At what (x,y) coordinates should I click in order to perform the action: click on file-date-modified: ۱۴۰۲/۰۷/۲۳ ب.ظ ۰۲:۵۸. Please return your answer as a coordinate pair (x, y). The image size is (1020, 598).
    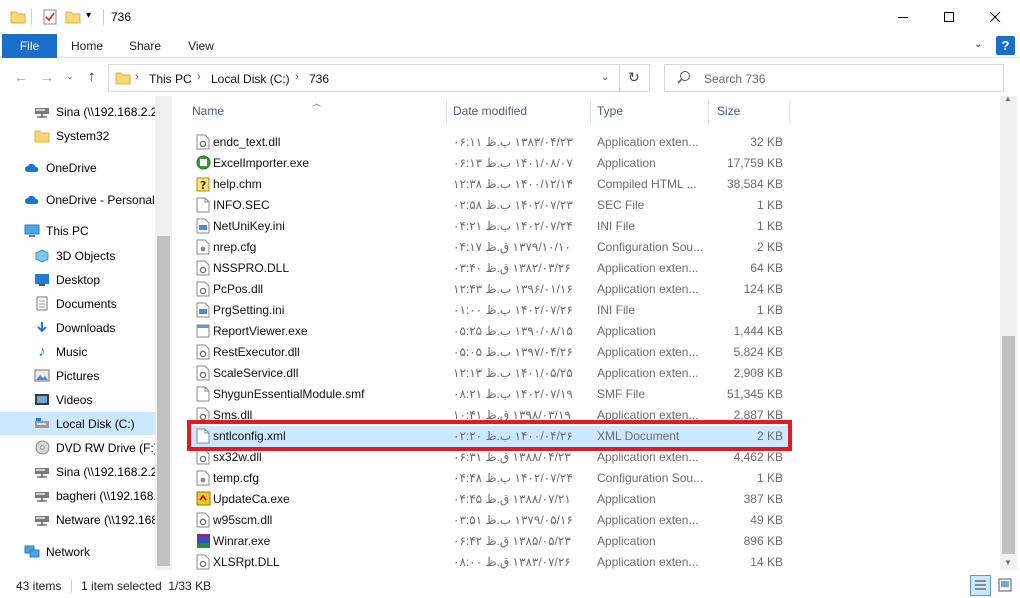
    Looking at the image, I should click on (513, 205).